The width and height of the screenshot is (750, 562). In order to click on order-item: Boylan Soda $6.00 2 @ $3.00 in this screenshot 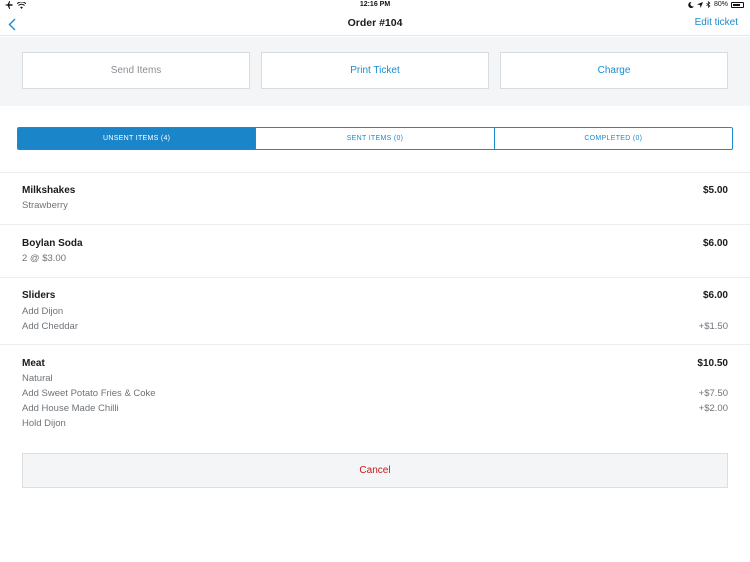, I will do `click(375, 253)`.